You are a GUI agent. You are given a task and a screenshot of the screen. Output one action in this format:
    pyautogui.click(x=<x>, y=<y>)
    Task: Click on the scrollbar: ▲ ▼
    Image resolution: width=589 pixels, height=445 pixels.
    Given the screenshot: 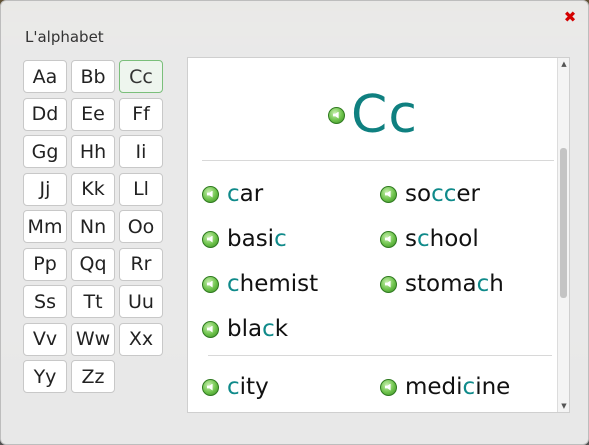 What is the action you would take?
    pyautogui.click(x=563, y=235)
    